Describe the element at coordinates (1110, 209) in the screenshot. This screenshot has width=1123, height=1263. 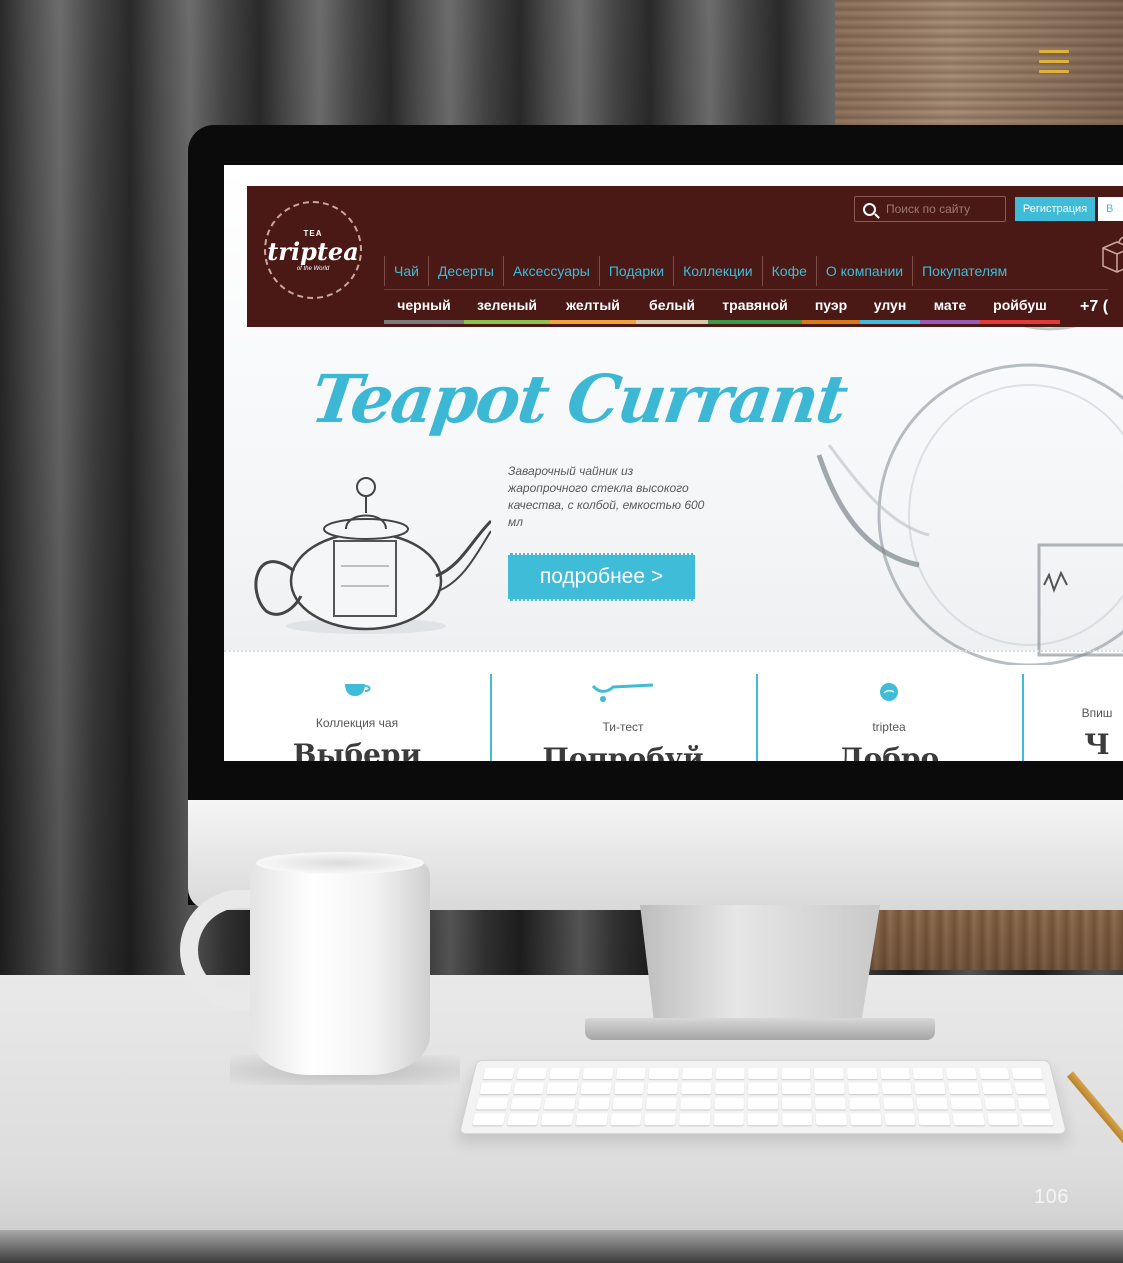
I see `login-button: В` at that location.